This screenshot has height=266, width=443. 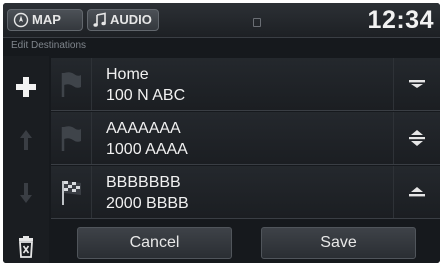 What do you see at coordinates (221, 20) in the screenshot?
I see `status-bar: MAP AUDIO 12:34` at bounding box center [221, 20].